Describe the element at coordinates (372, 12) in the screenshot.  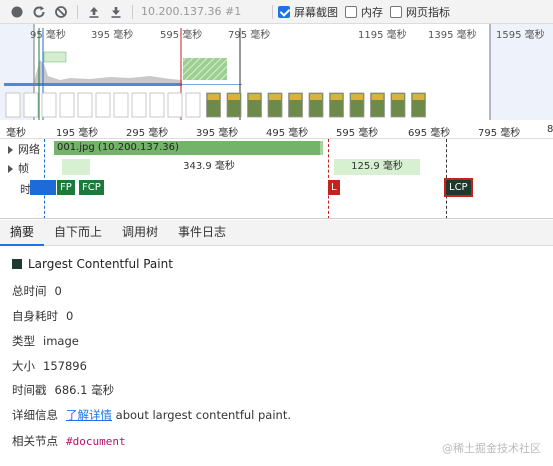
I see `memory-checkbox-label: 内存` at that location.